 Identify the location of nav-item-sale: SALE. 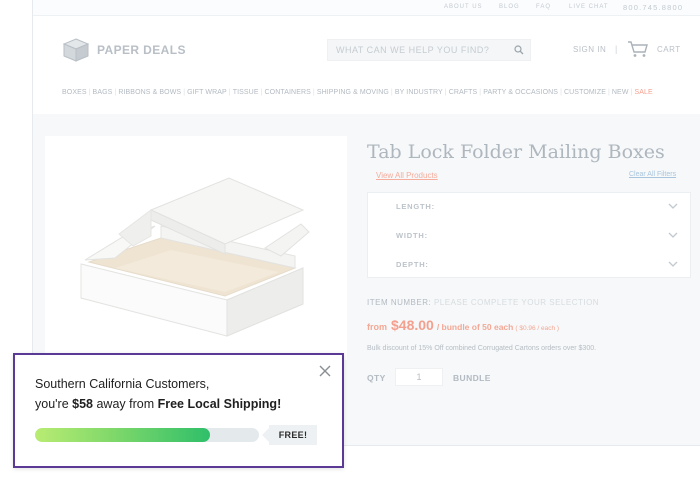
(643, 92).